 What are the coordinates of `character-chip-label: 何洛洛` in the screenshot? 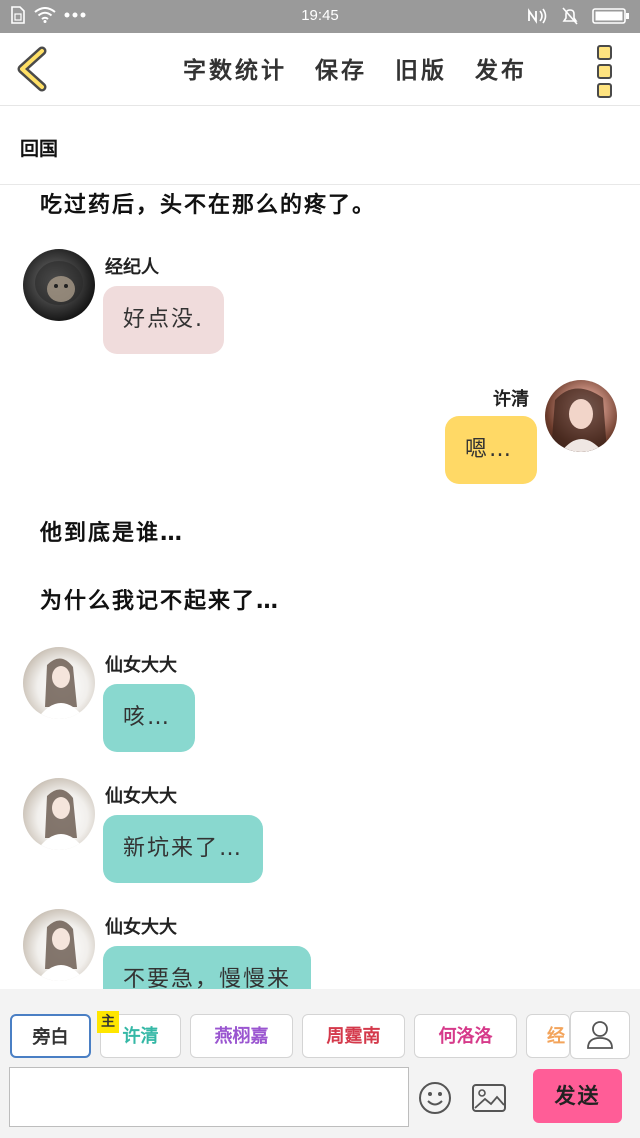 It's located at (465, 1036).